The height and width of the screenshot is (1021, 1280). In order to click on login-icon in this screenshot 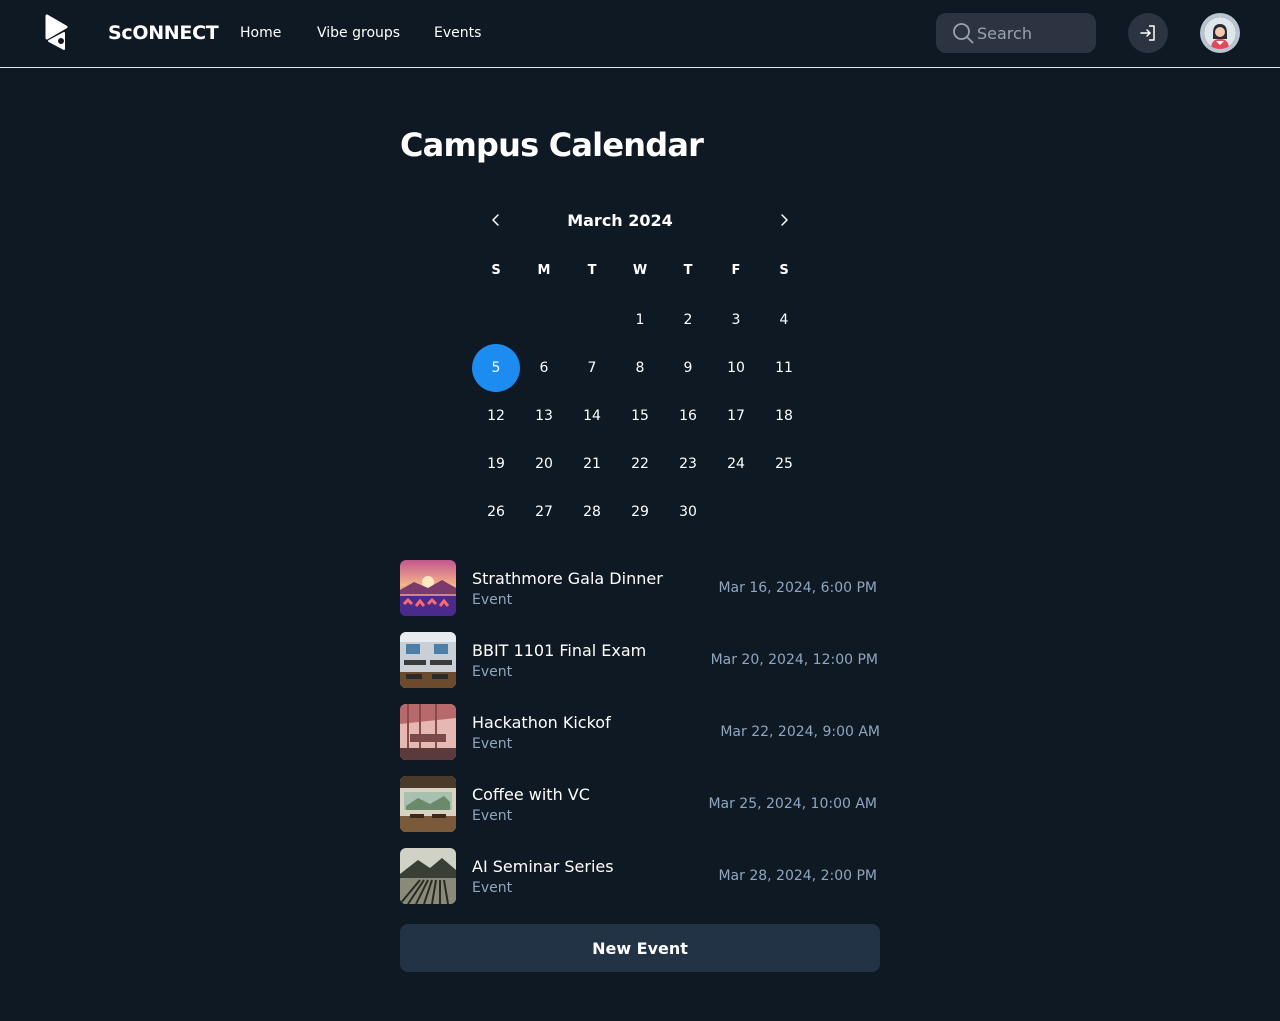, I will do `click(1147, 33)`.